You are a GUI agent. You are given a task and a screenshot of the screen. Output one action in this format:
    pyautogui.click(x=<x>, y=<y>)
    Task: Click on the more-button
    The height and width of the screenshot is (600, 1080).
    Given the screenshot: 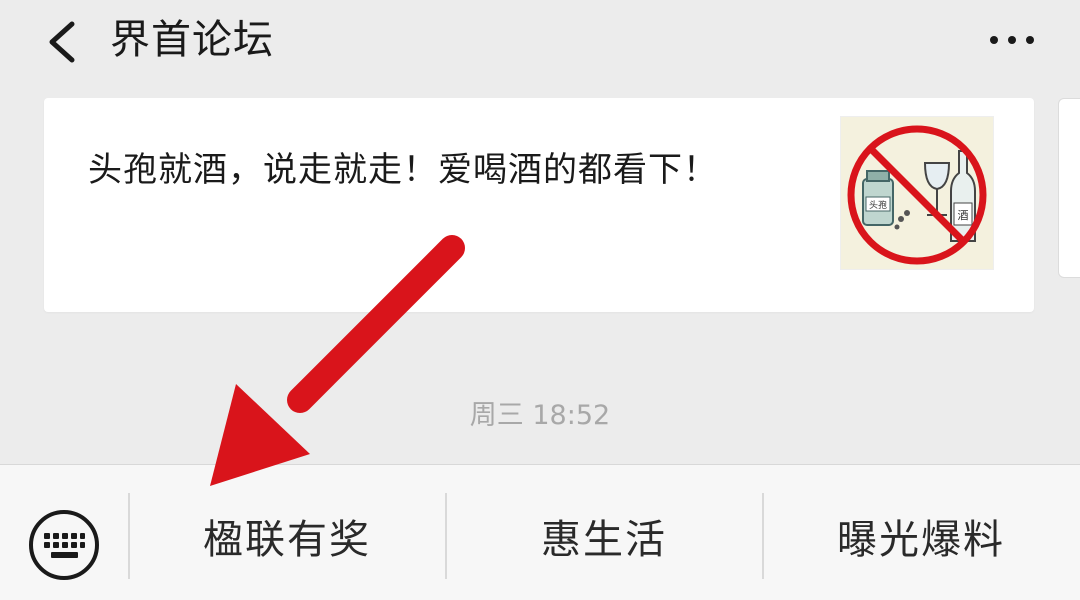 What is the action you would take?
    pyautogui.click(x=1012, y=40)
    